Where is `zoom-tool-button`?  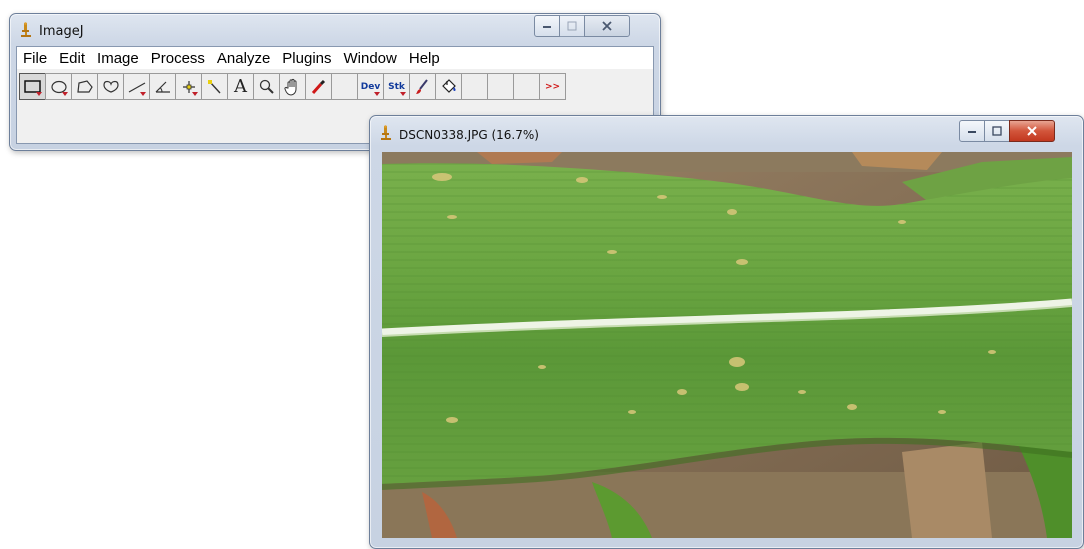
zoom-tool-button is located at coordinates (266, 86).